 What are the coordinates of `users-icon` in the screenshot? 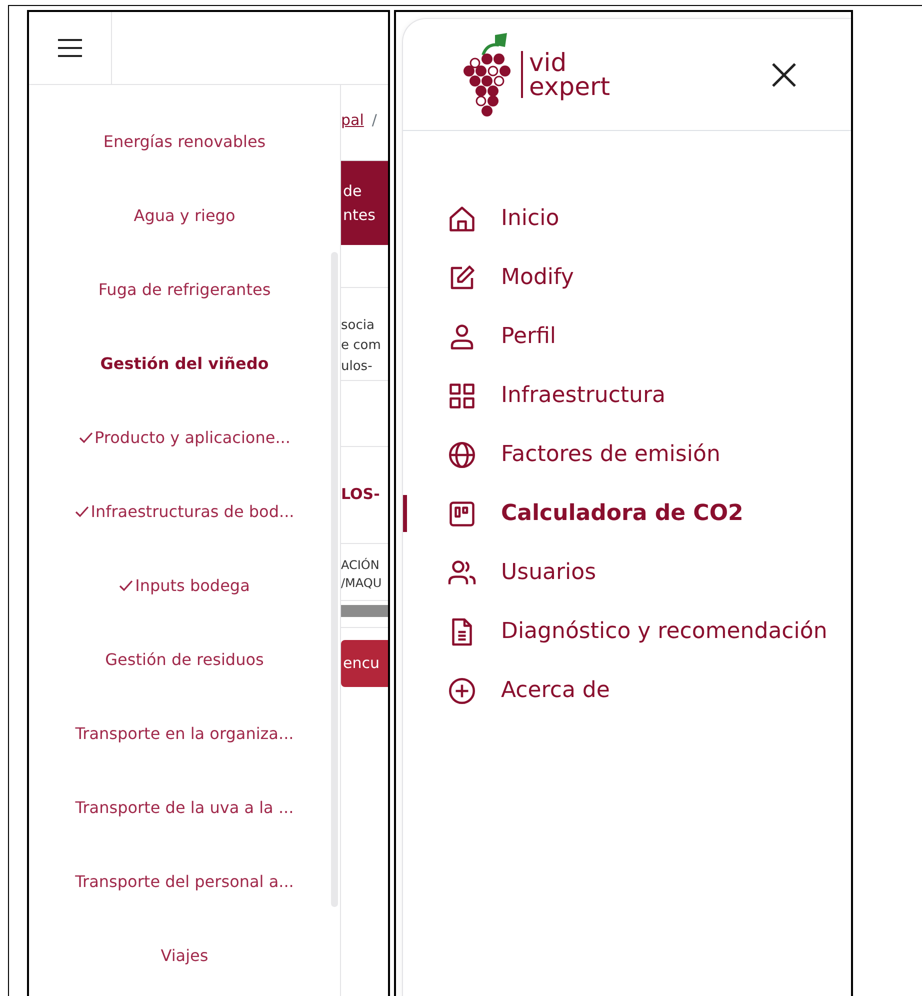 It's located at (462, 573).